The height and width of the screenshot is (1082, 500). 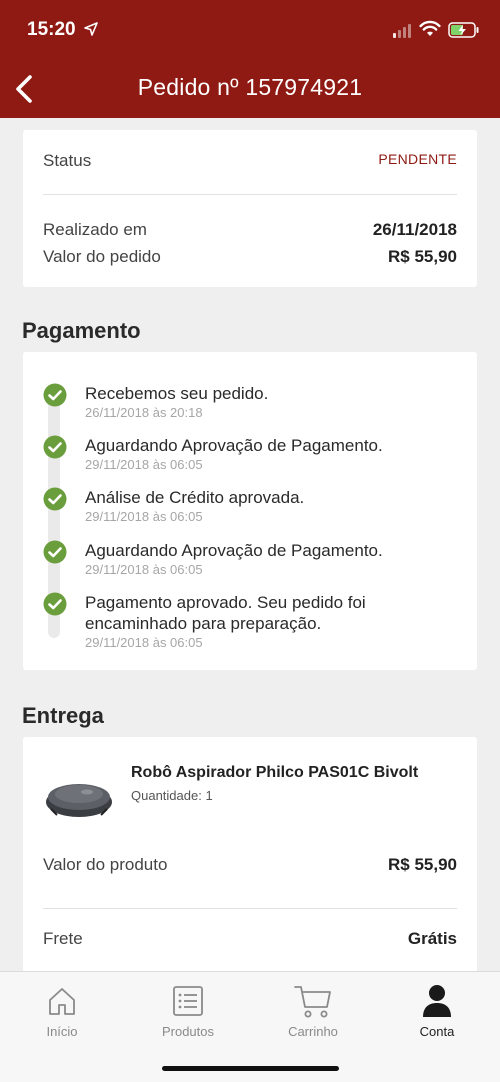 What do you see at coordinates (414, 229) in the screenshot?
I see `date-value: 26/11/2018` at bounding box center [414, 229].